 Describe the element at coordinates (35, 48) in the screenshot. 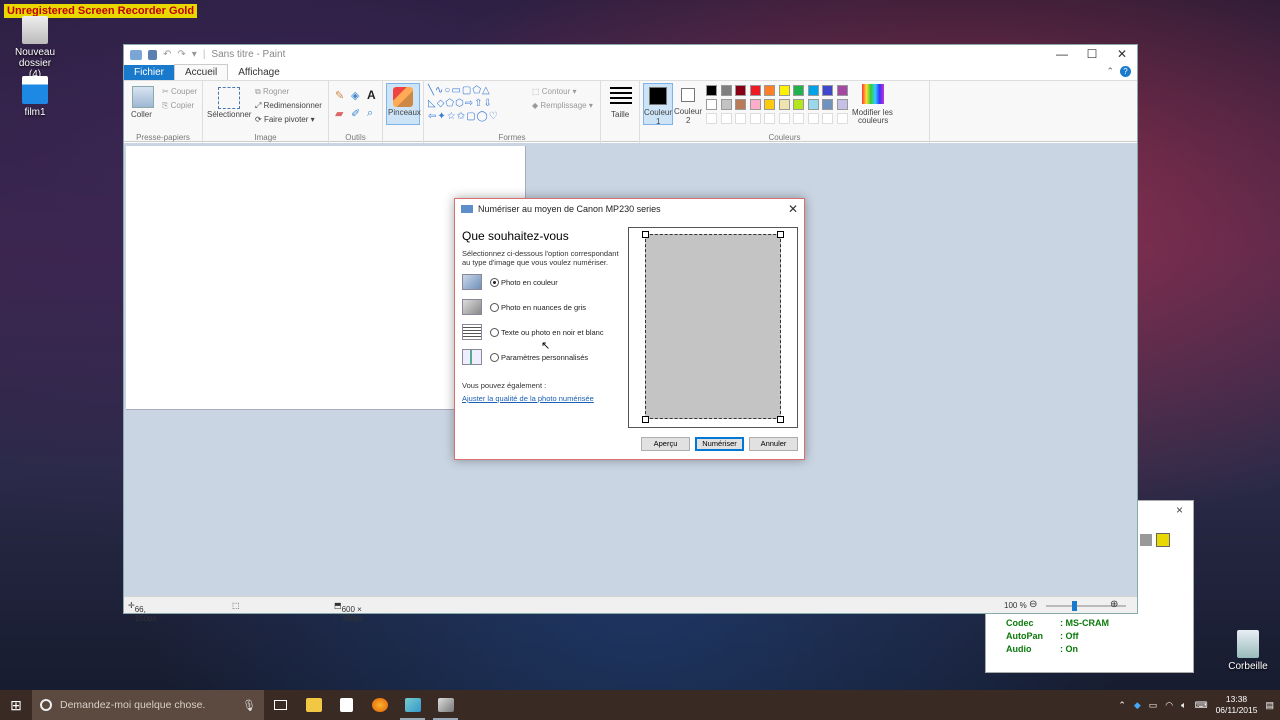

I see `desktop-icon-new-folder: Nouveau dossier (4)` at that location.